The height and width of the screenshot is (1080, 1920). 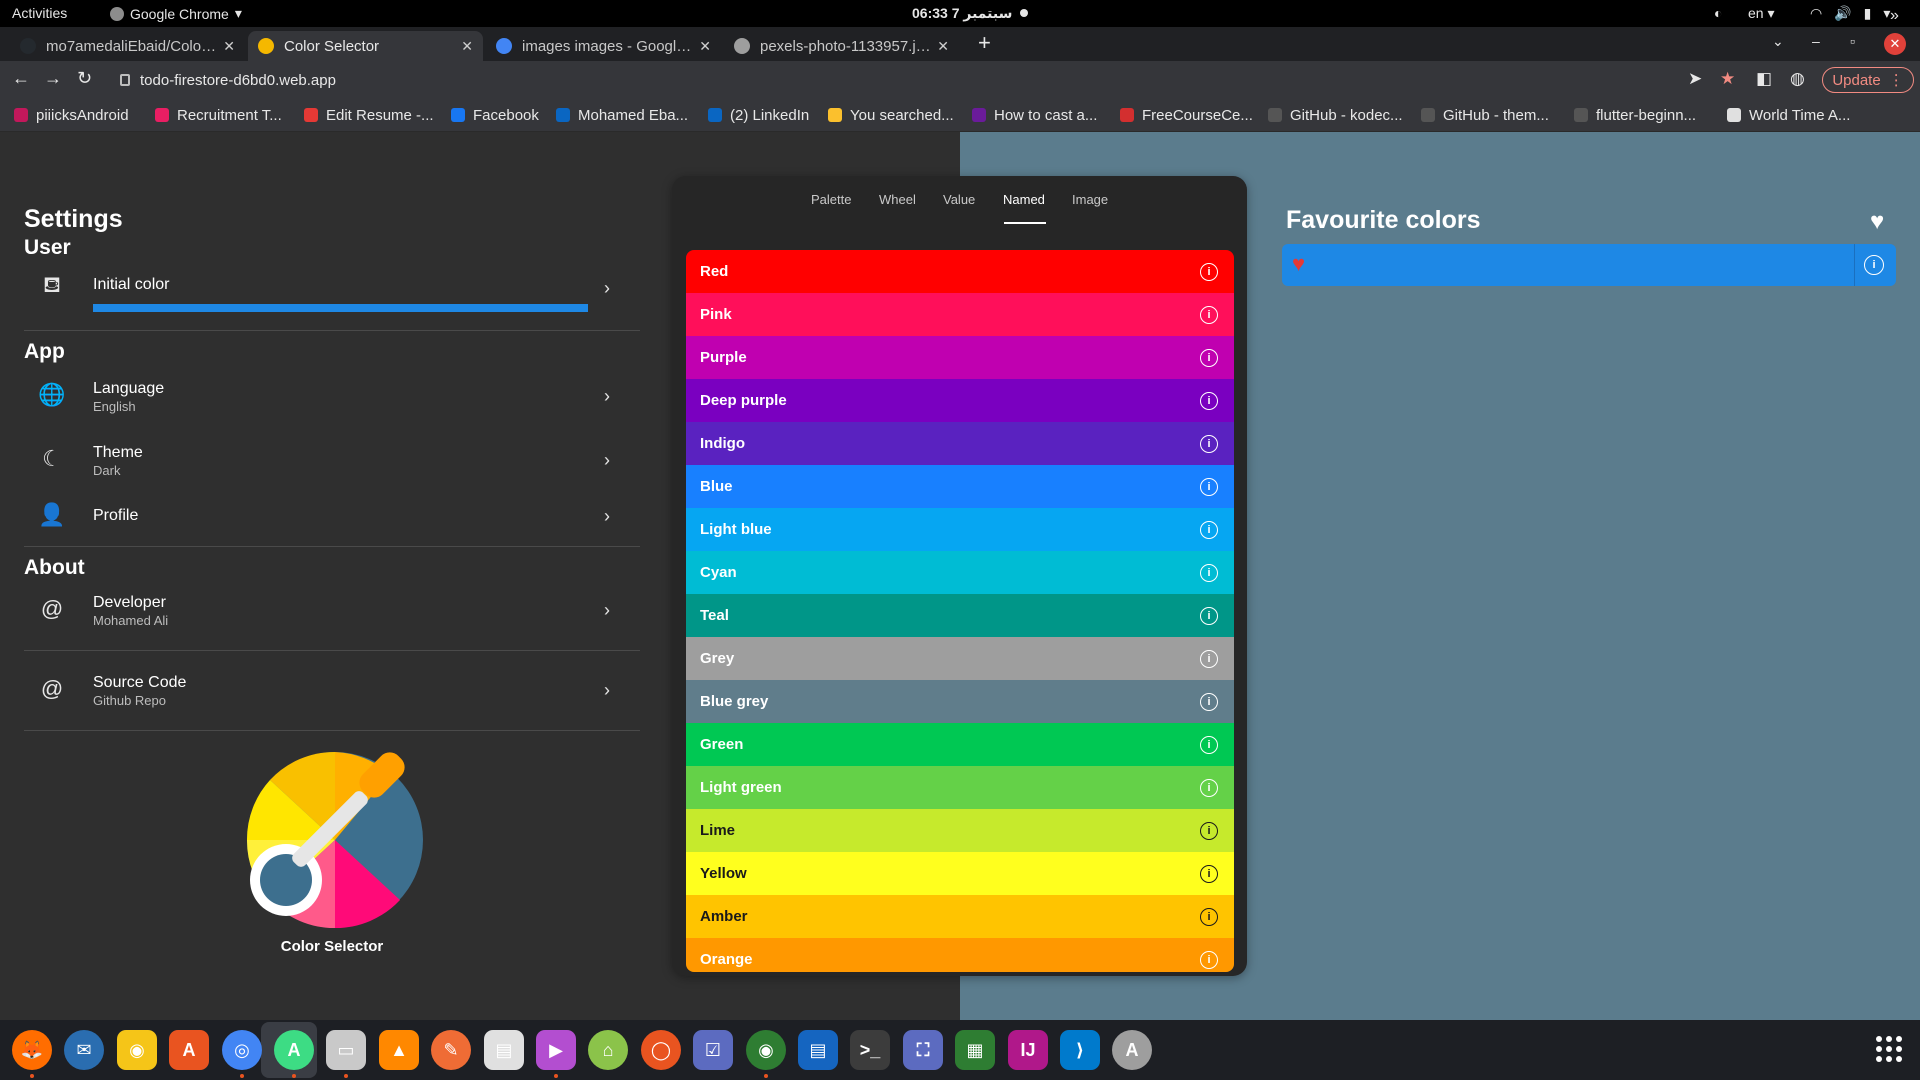 I want to click on spreadsheet-icon: ▦, so click(x=975, y=1050).